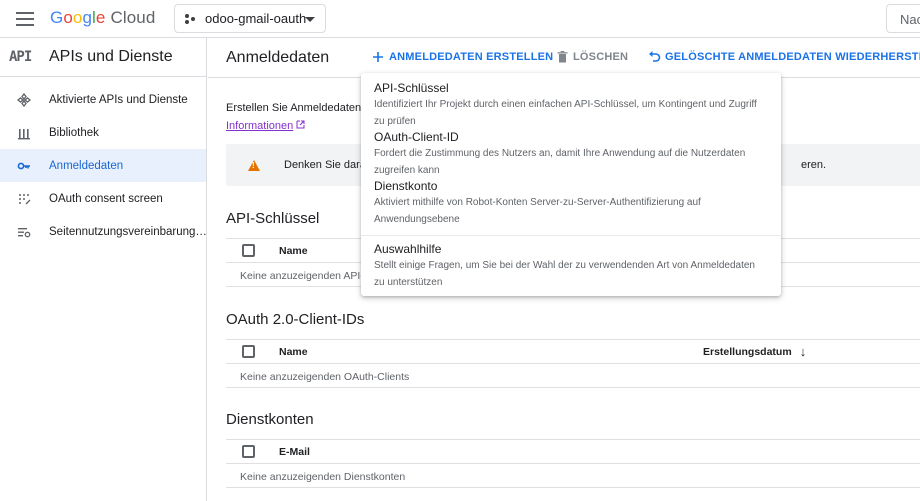 This screenshot has height=501, width=920. I want to click on service-accounts-table: E-Mail Keine anzuzeigenden Dienstkonten, so click(573, 463).